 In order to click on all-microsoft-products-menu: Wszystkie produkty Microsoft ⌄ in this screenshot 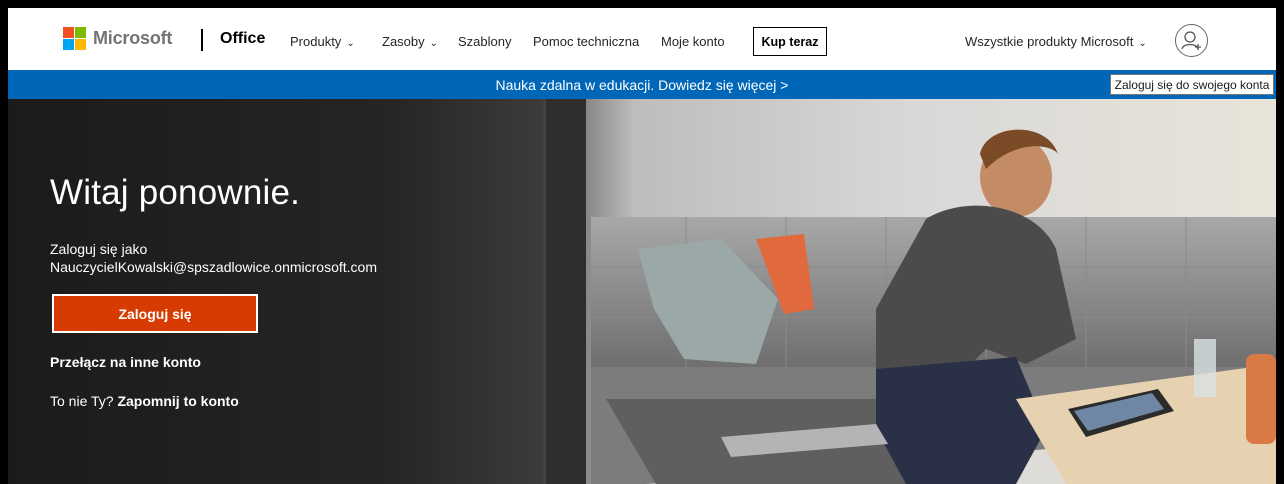, I will do `click(1056, 41)`.